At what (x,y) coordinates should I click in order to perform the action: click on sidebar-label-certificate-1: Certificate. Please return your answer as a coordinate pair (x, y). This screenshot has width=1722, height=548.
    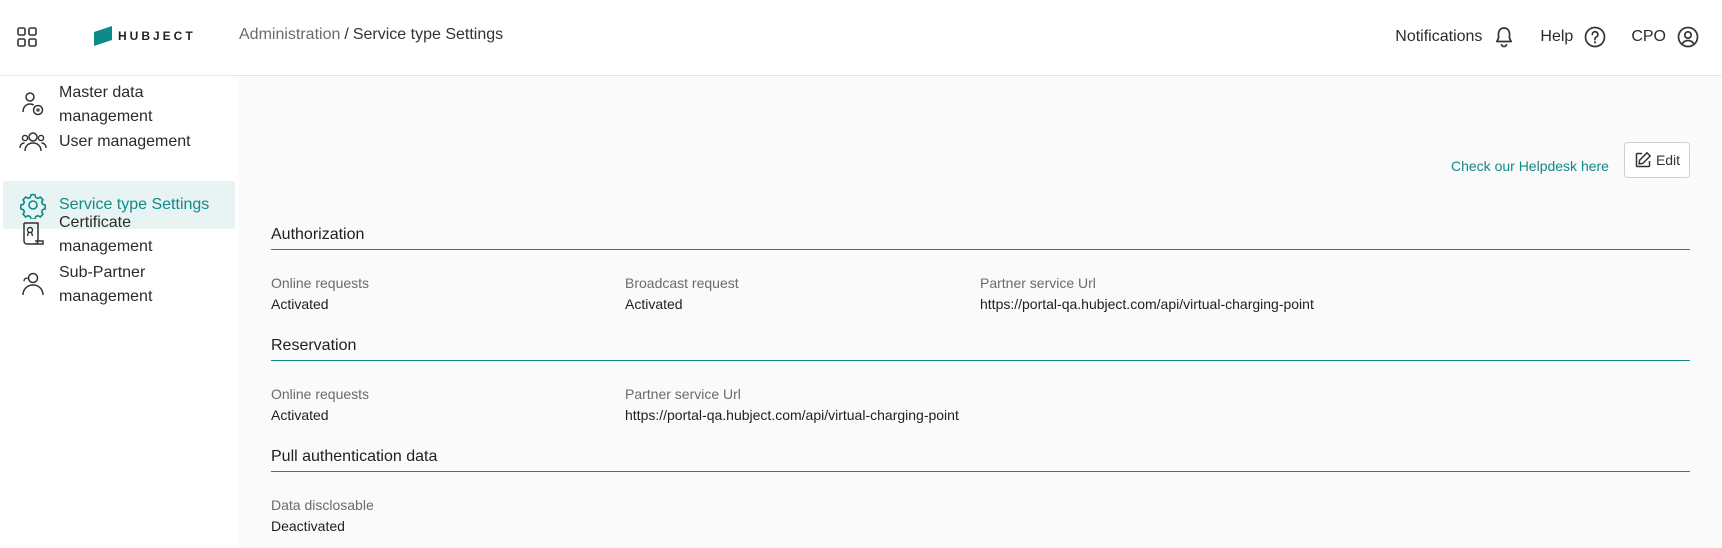
    Looking at the image, I should click on (95, 222).